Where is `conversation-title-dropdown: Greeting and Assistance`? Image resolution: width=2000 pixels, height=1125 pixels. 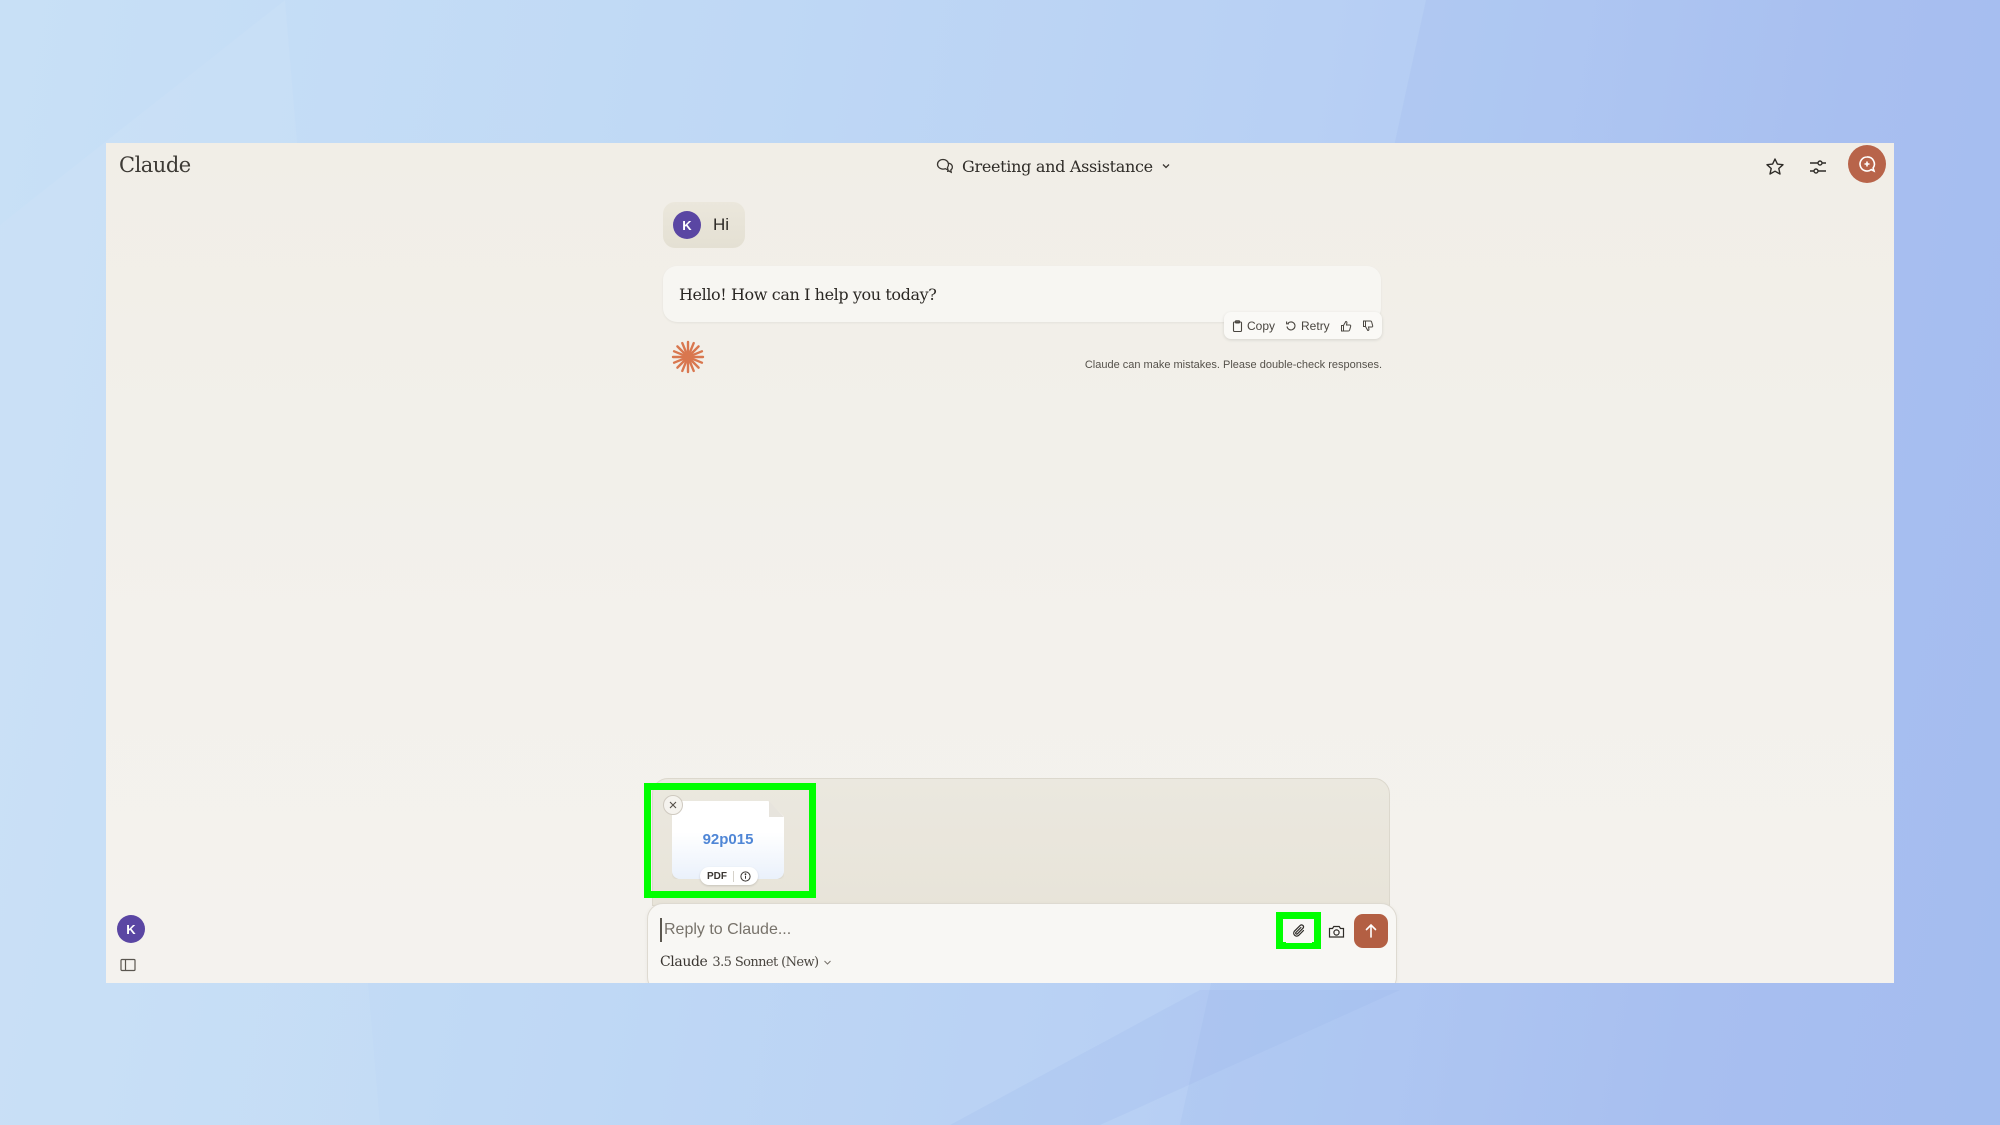 conversation-title-dropdown: Greeting and Assistance is located at coordinates (1053, 166).